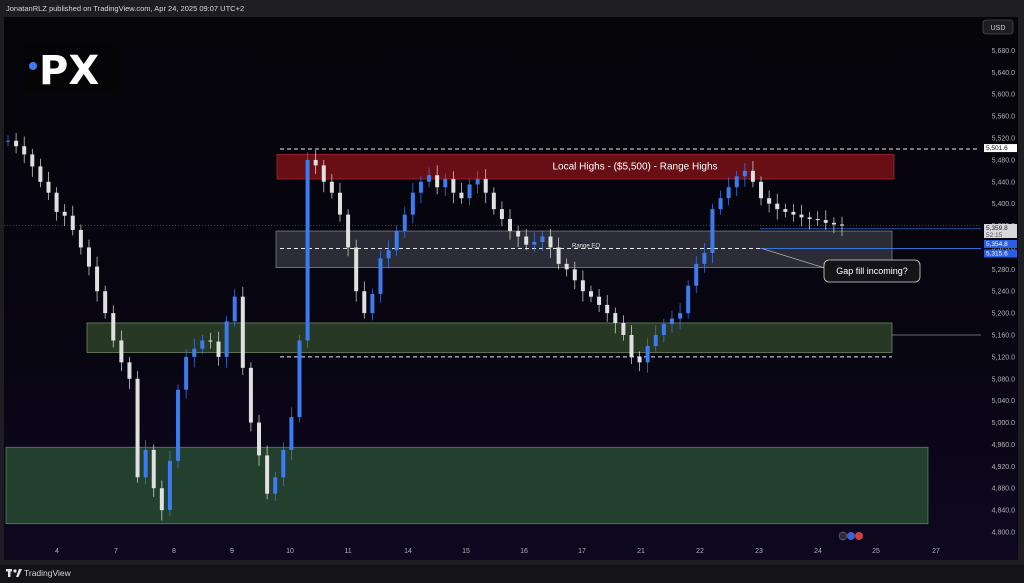  Describe the element at coordinates (47, 573) in the screenshot. I see `tradingview-brand: TradingView` at that location.